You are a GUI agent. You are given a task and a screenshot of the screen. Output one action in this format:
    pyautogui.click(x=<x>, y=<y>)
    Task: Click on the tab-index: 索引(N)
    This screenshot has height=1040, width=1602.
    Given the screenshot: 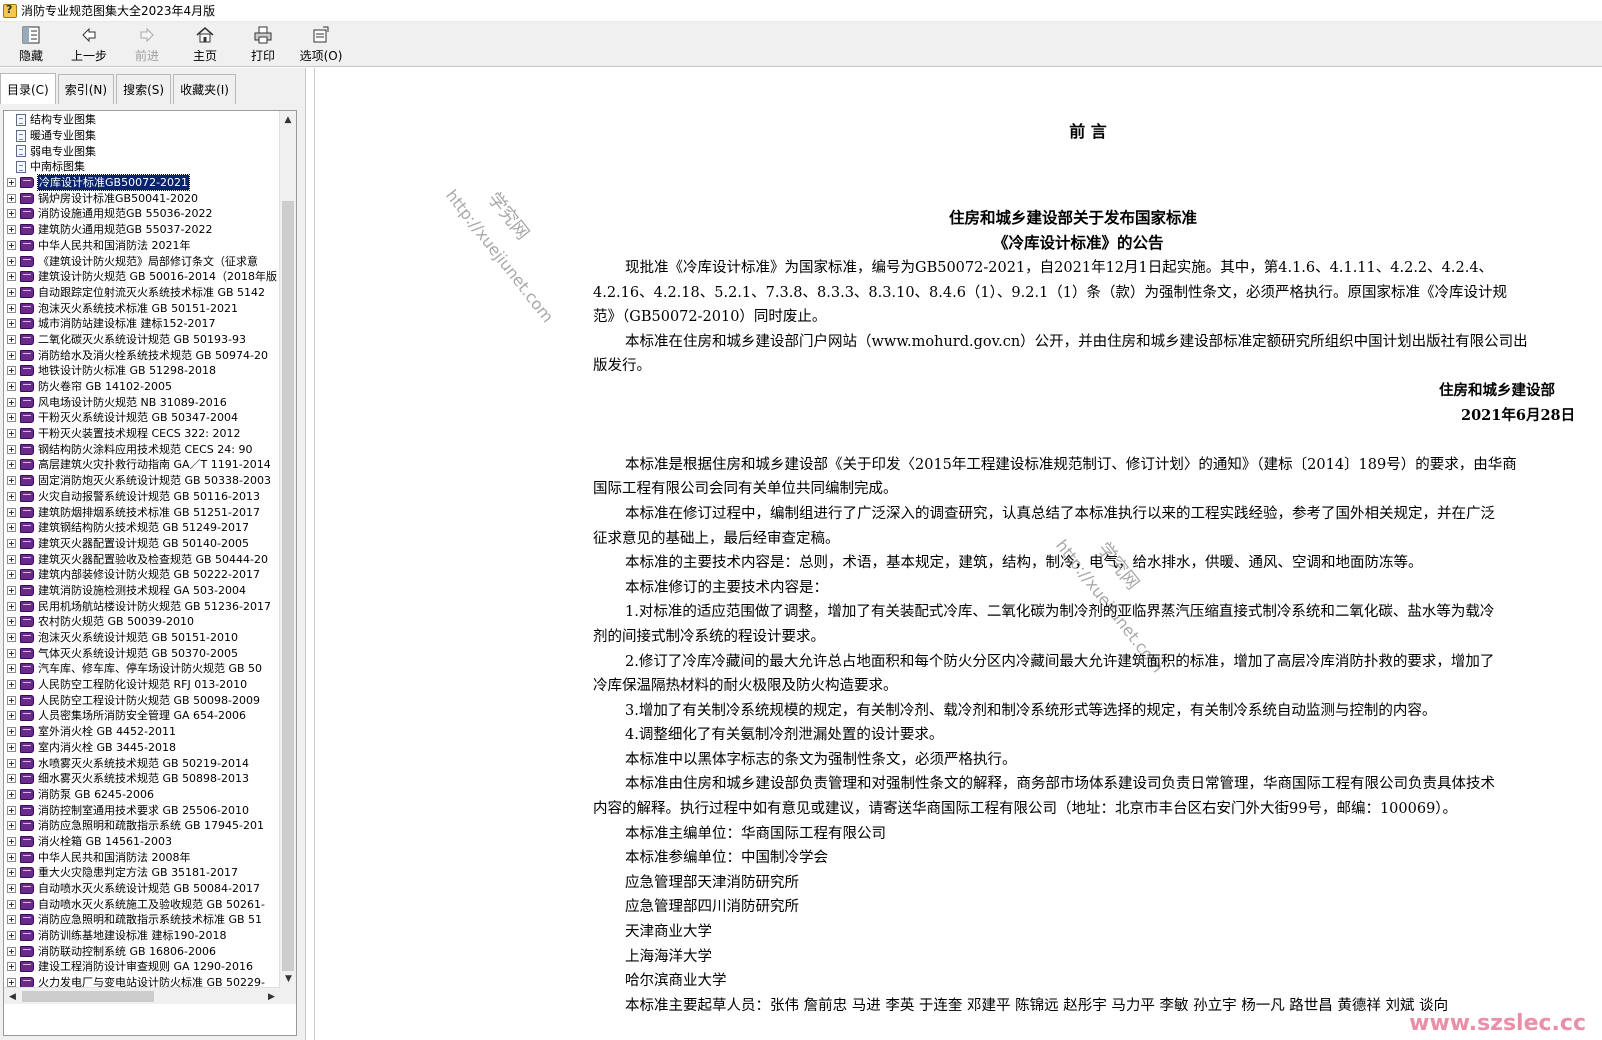 What is the action you would take?
    pyautogui.click(x=86, y=89)
    